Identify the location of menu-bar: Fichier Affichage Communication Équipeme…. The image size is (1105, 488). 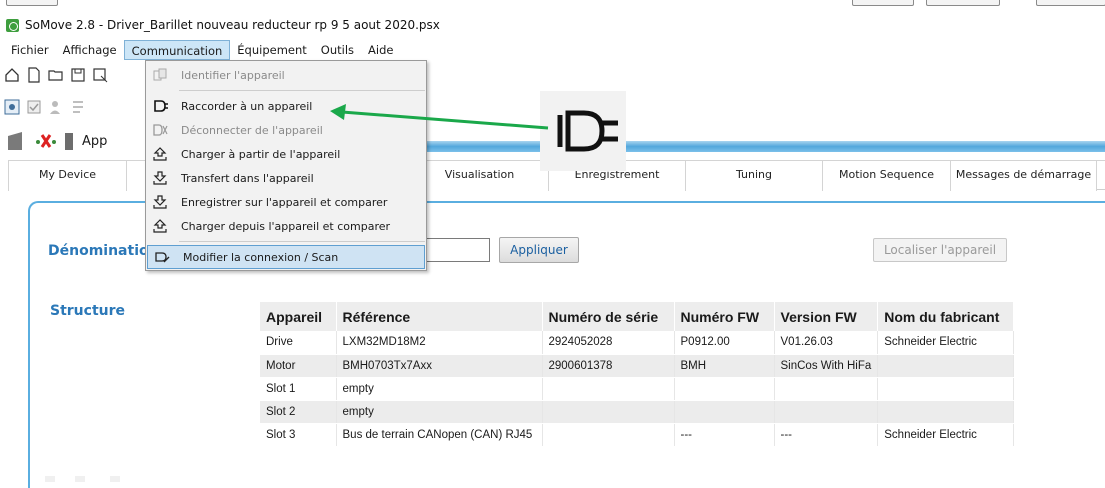
(552, 49).